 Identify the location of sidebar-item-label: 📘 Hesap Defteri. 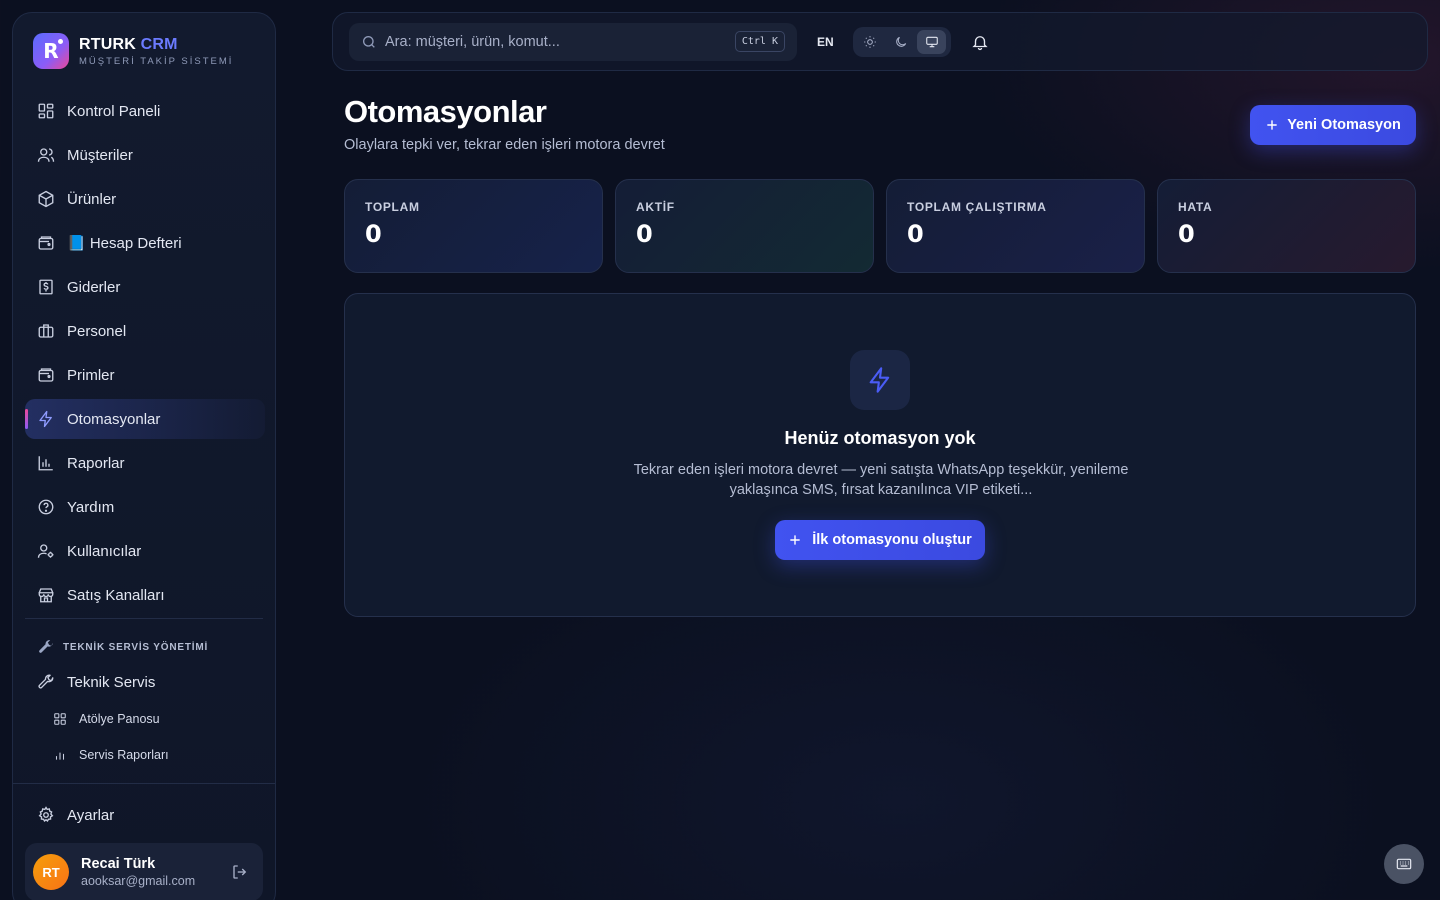
(124, 243).